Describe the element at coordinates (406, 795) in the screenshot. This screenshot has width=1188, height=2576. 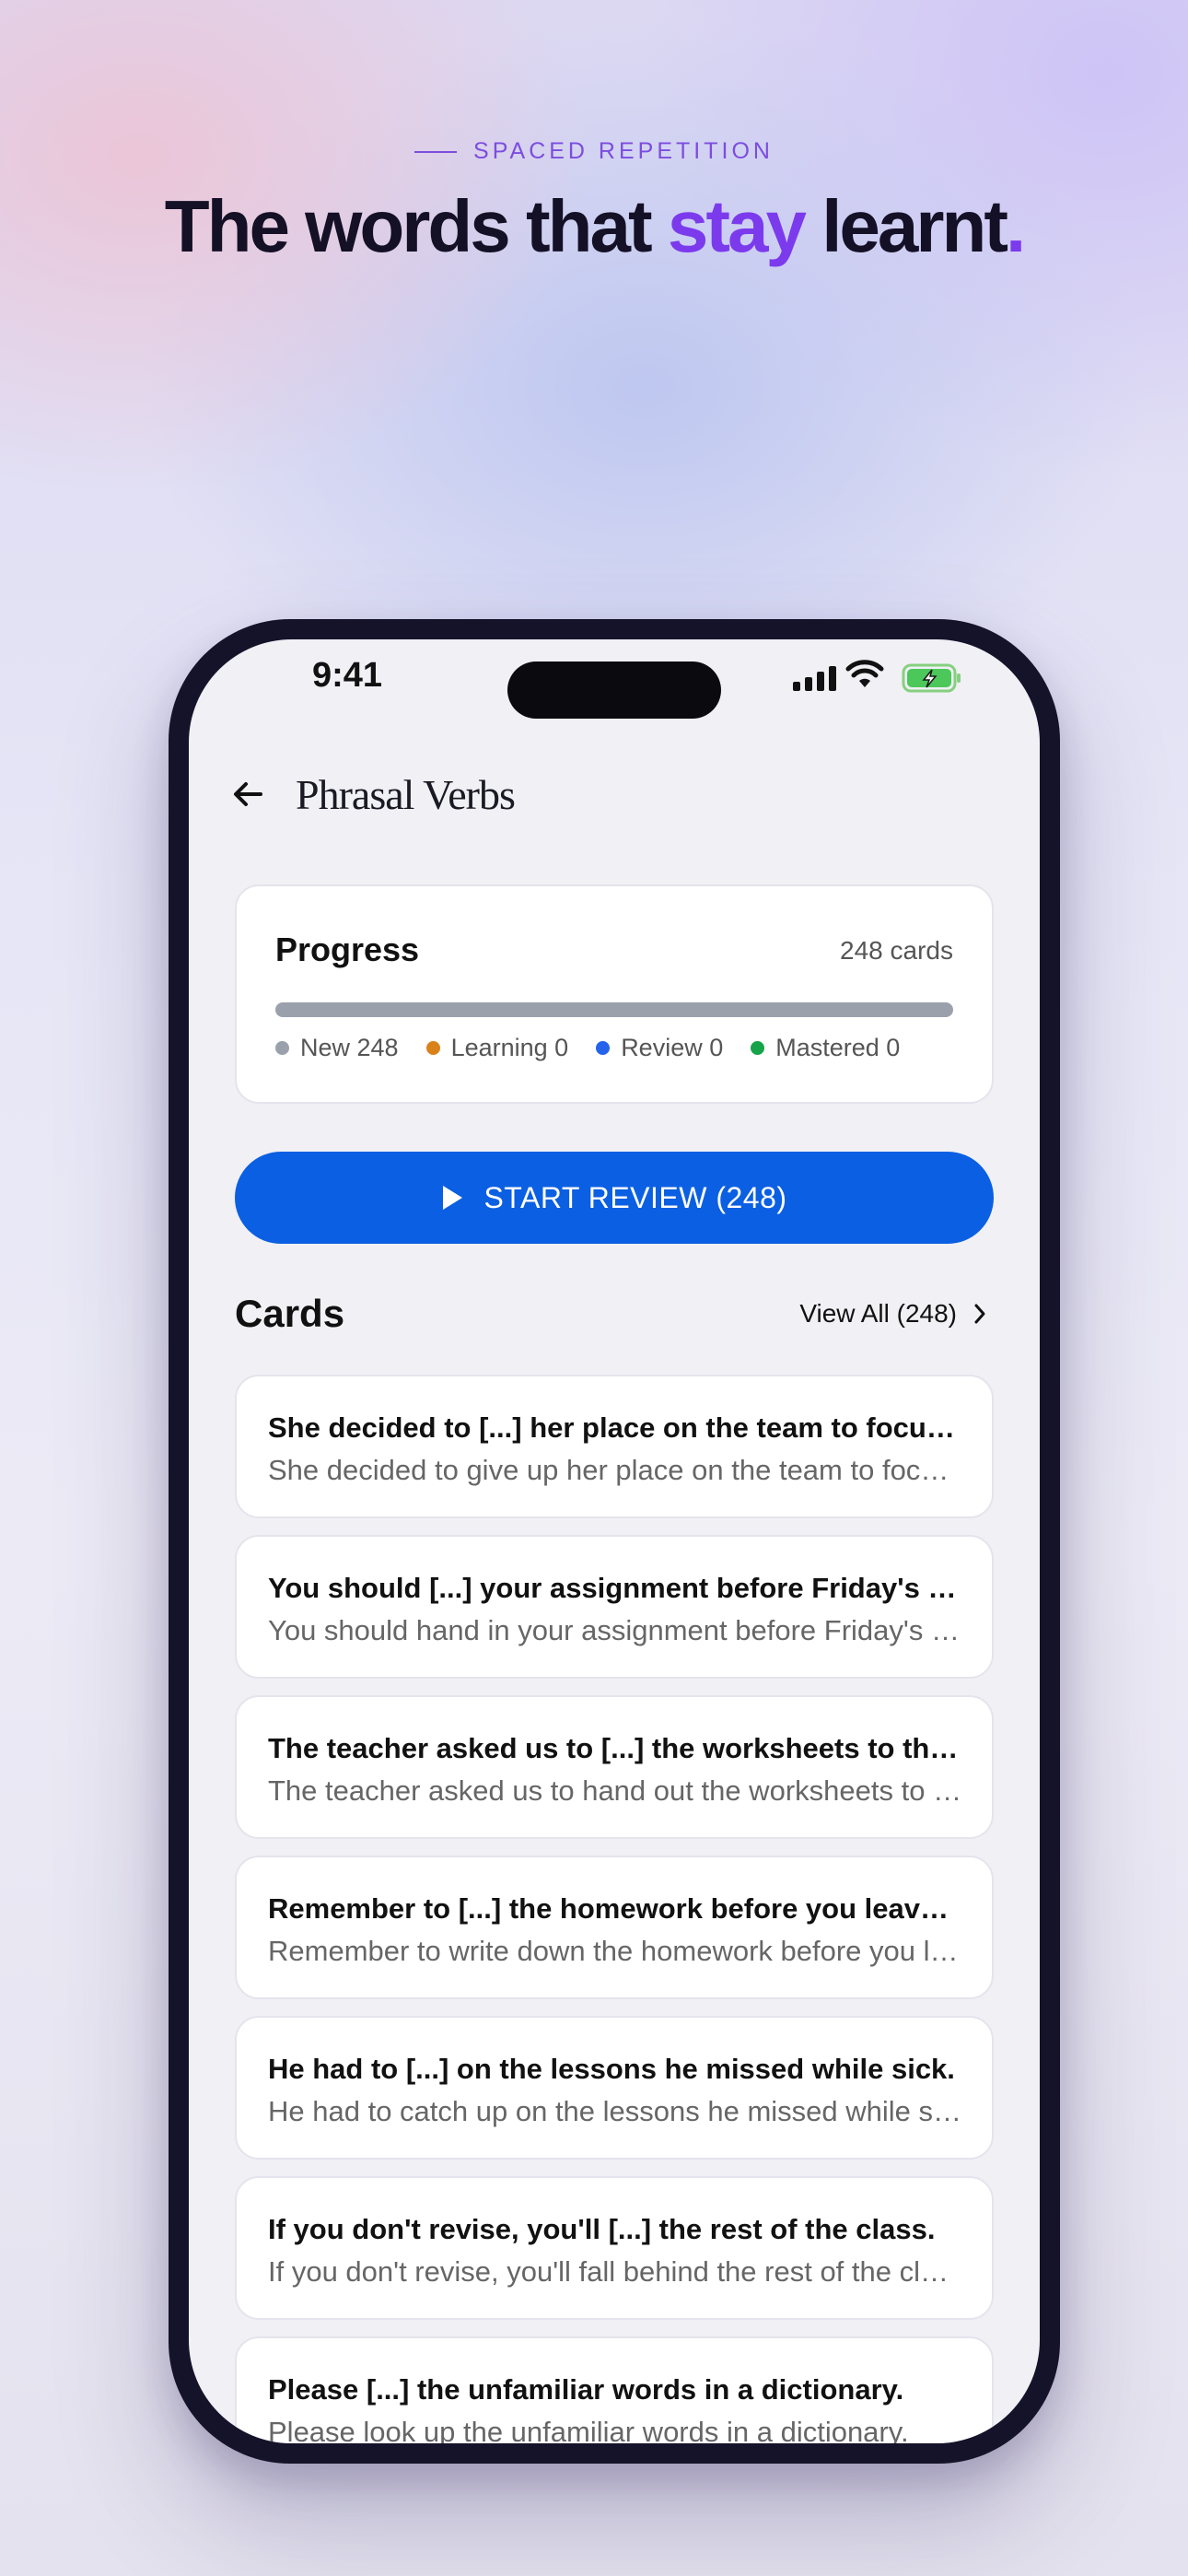
I see `page-title: Phrasal Verbs` at that location.